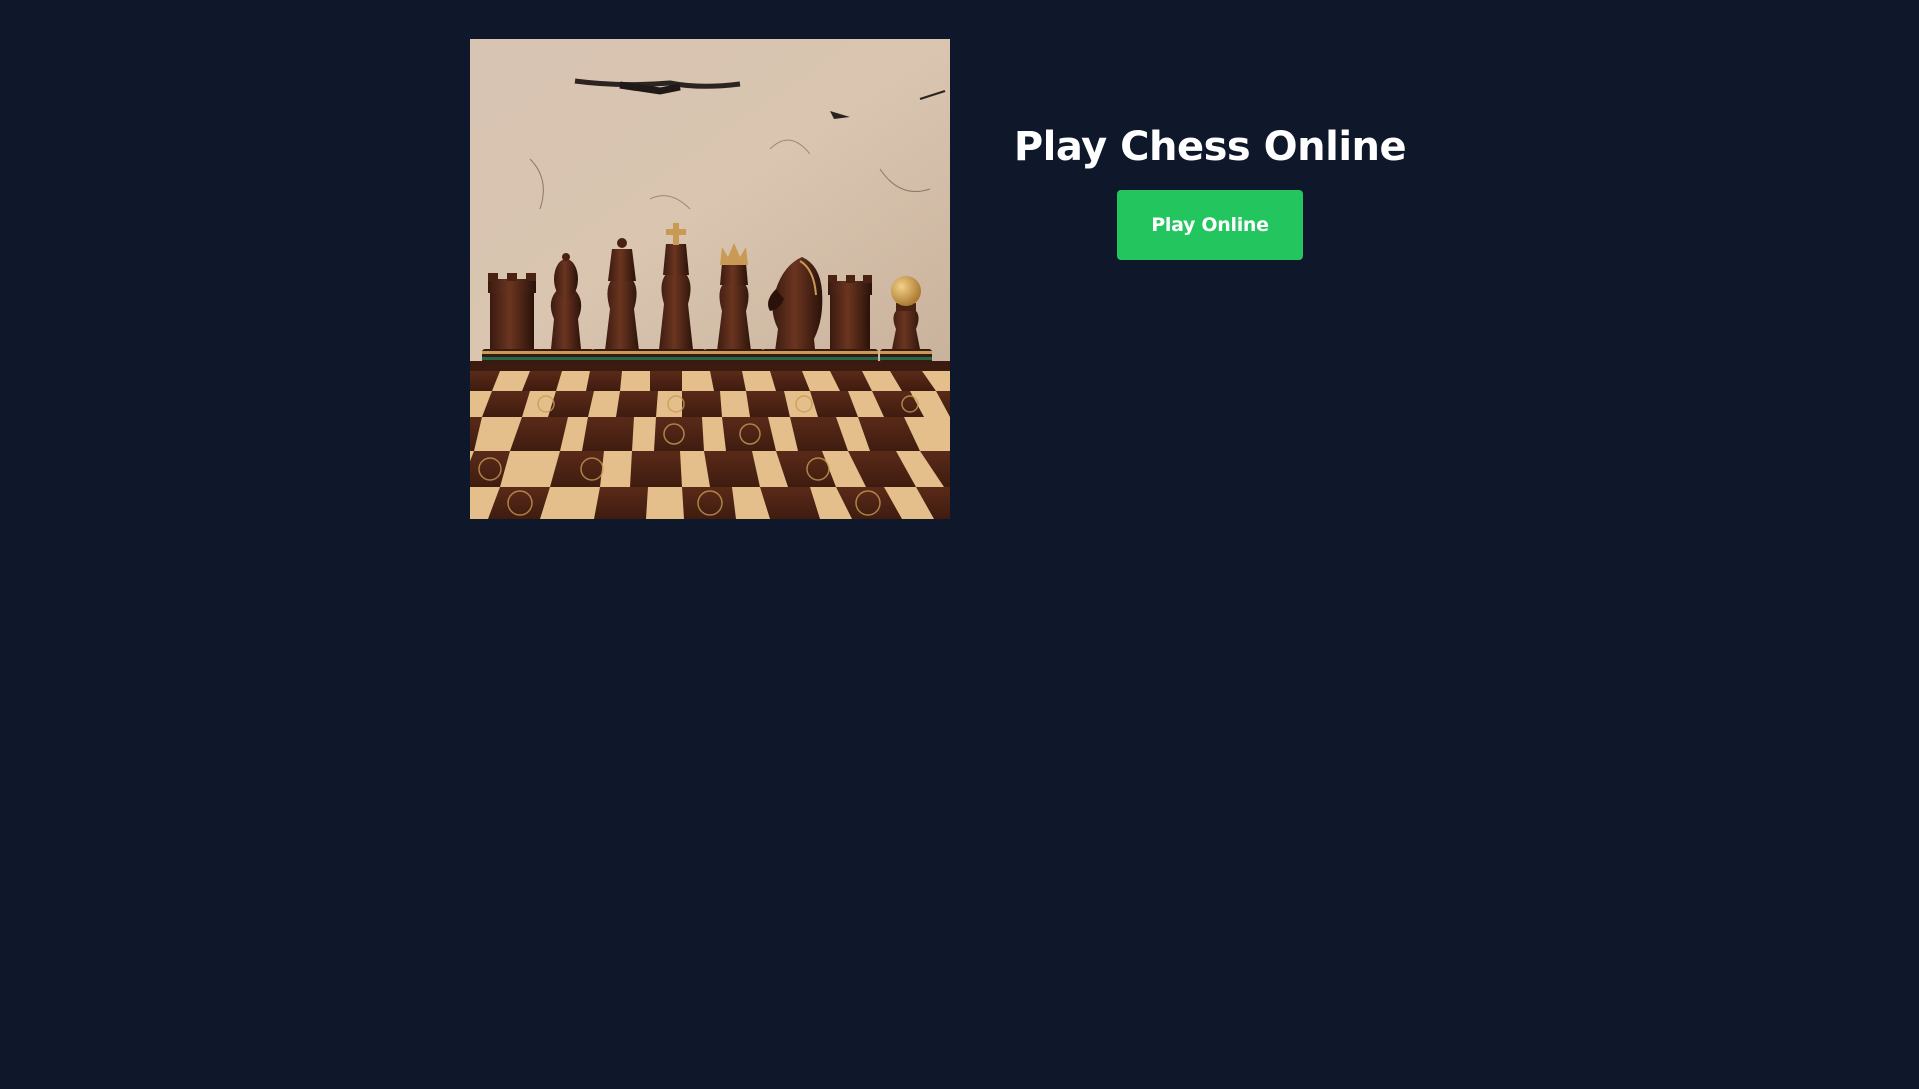 The width and height of the screenshot is (1919, 1089). I want to click on page-title: Play Chess Online, so click(1210, 147).